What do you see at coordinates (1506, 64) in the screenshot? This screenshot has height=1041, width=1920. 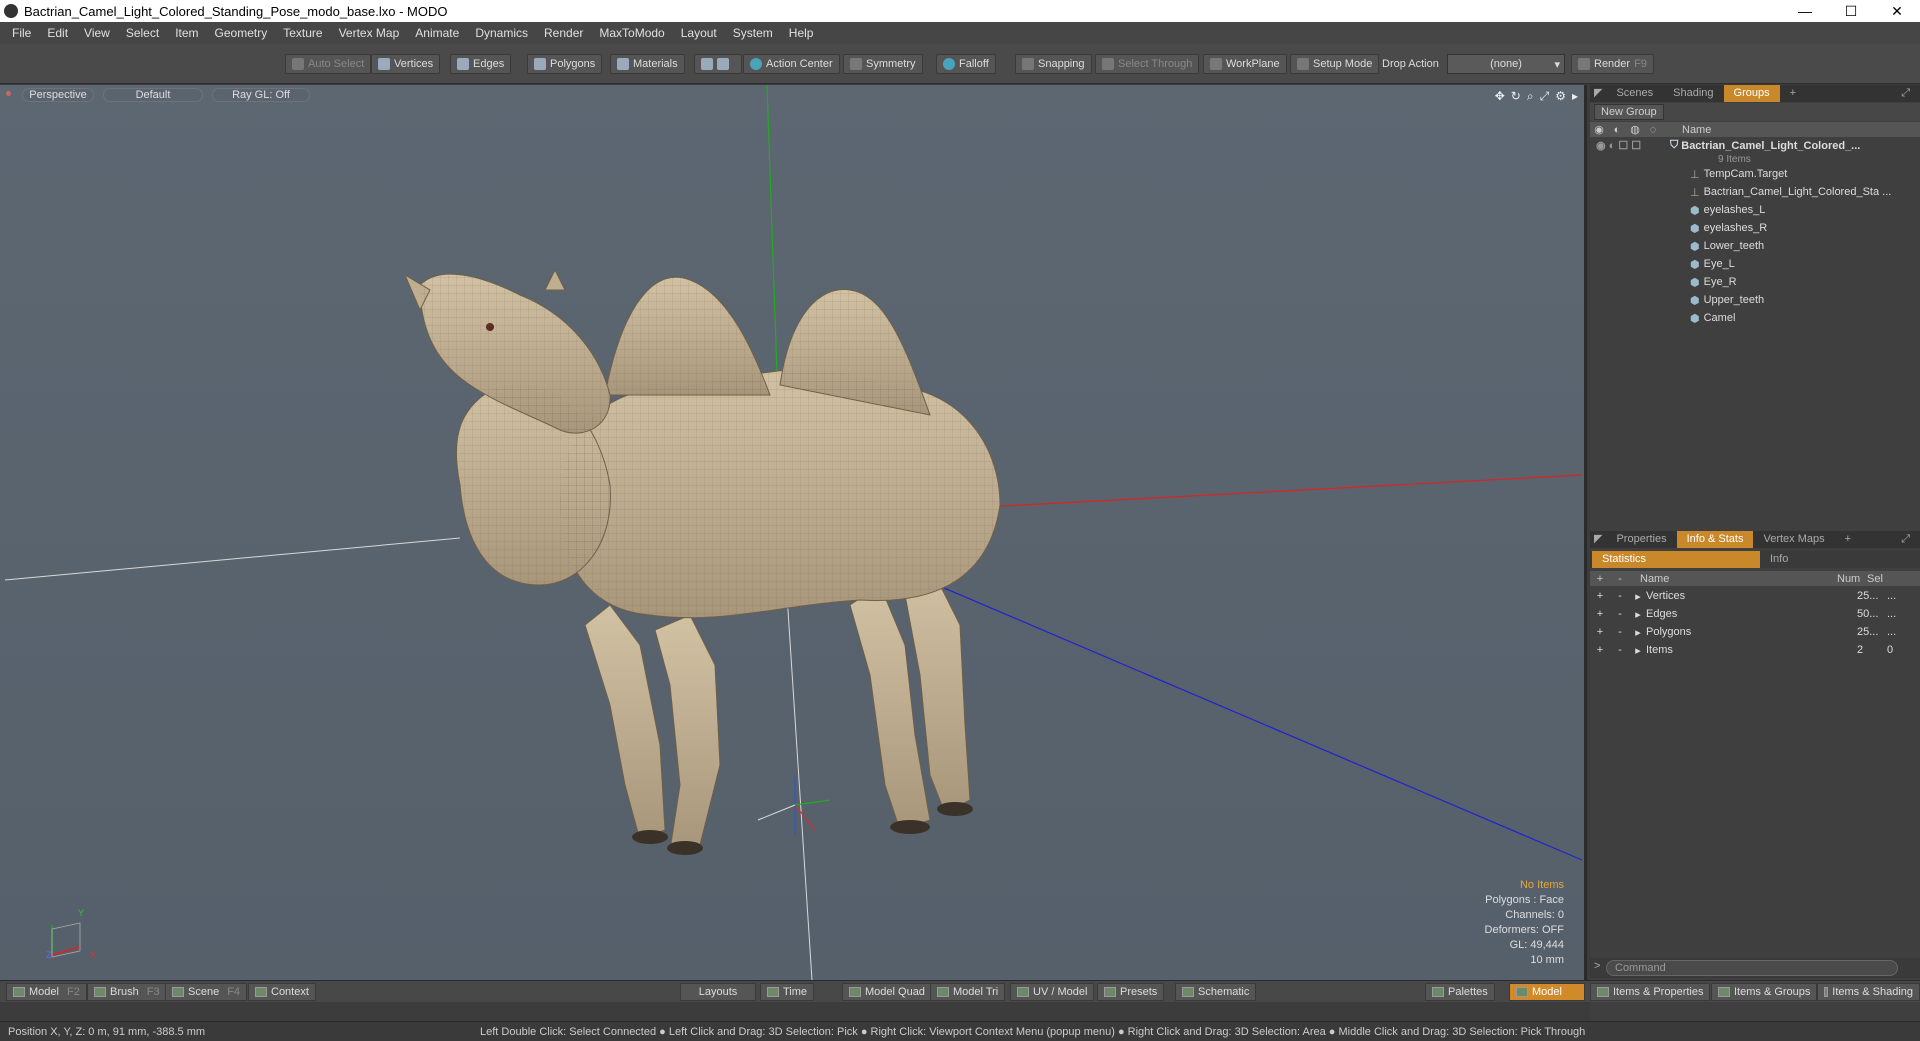 I see `drop-action-select: (none) ▾` at bounding box center [1506, 64].